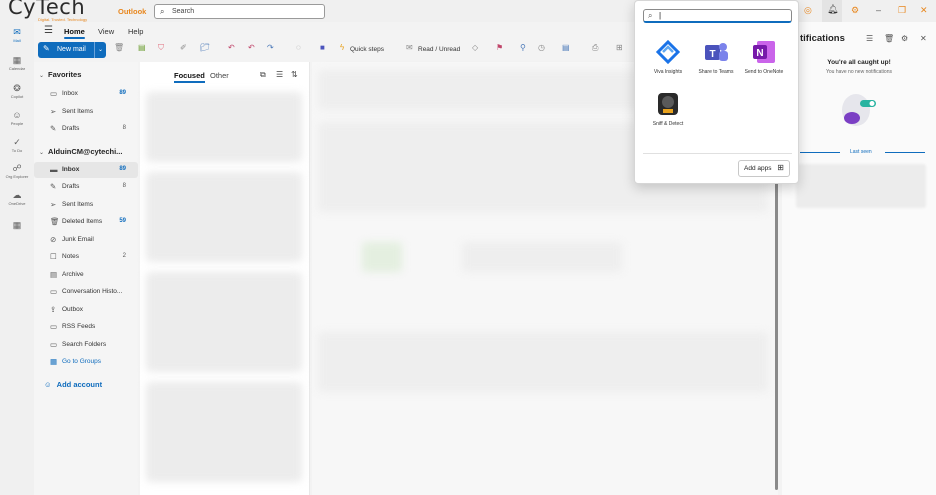 The width and height of the screenshot is (936, 495). Describe the element at coordinates (322, 47) in the screenshot. I see `teams-icon: ■` at that location.